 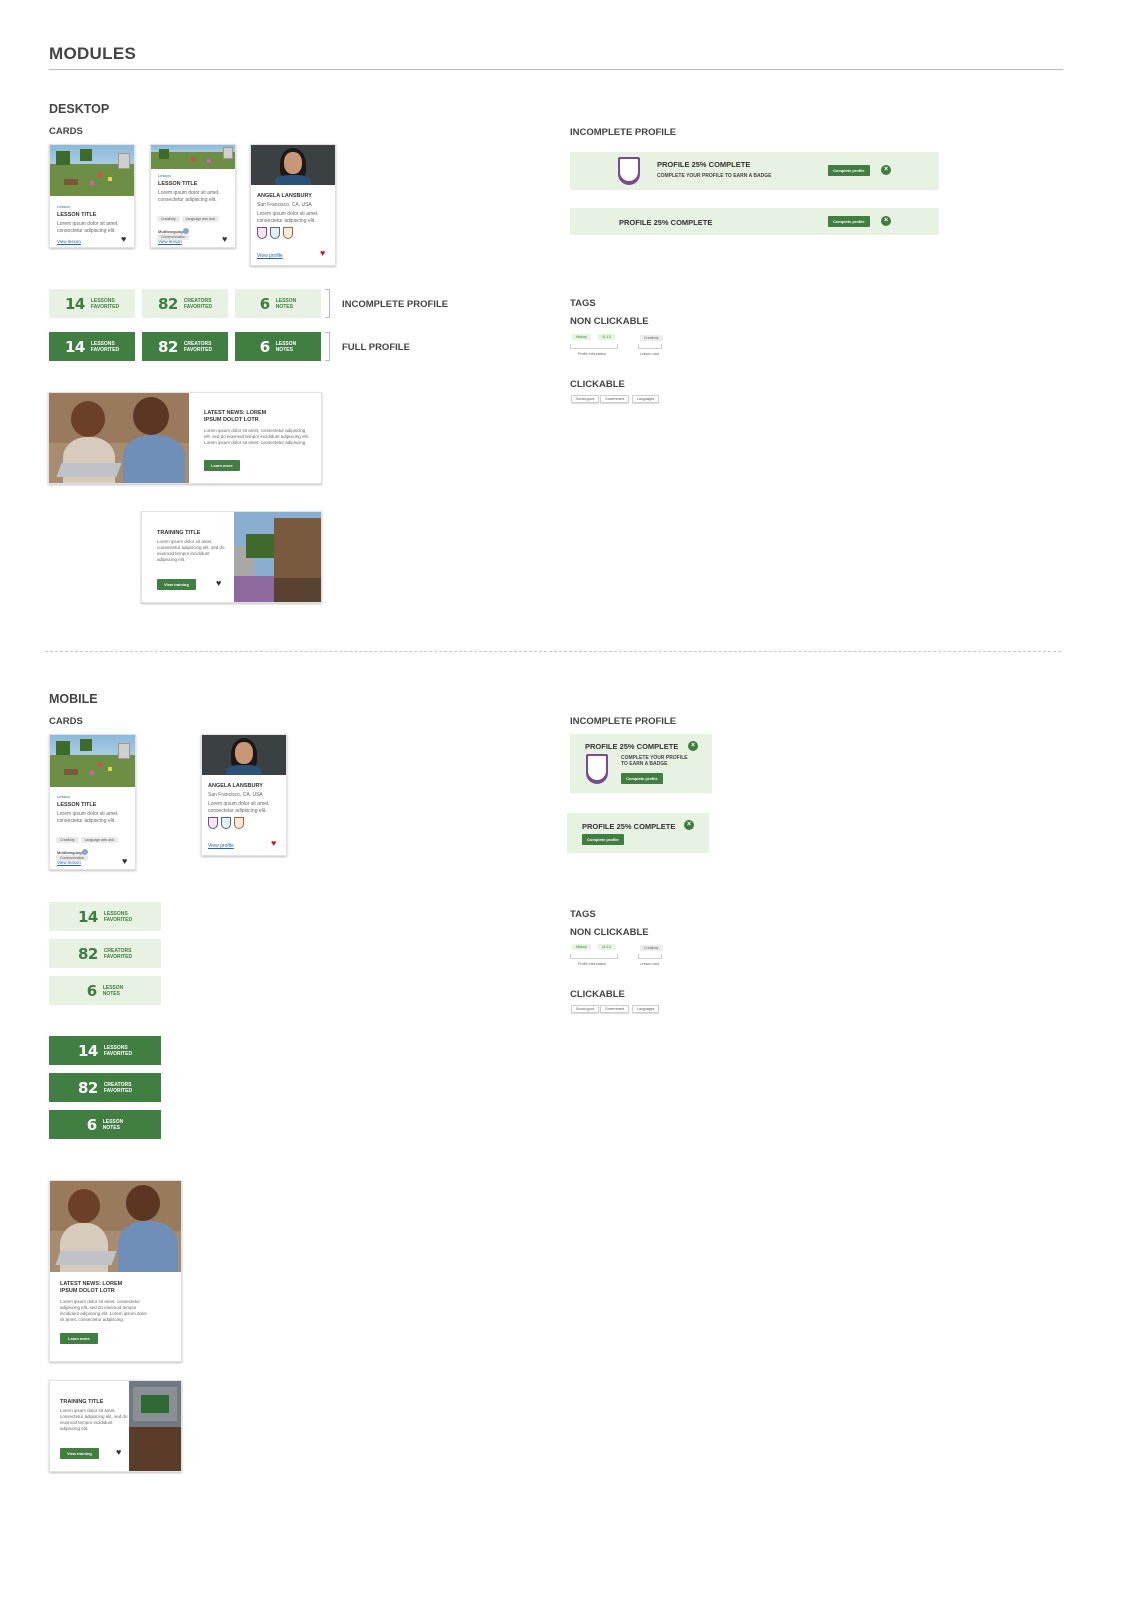 What do you see at coordinates (644, 764) in the screenshot?
I see `subtitle-line: TO EARN A BADGE` at bounding box center [644, 764].